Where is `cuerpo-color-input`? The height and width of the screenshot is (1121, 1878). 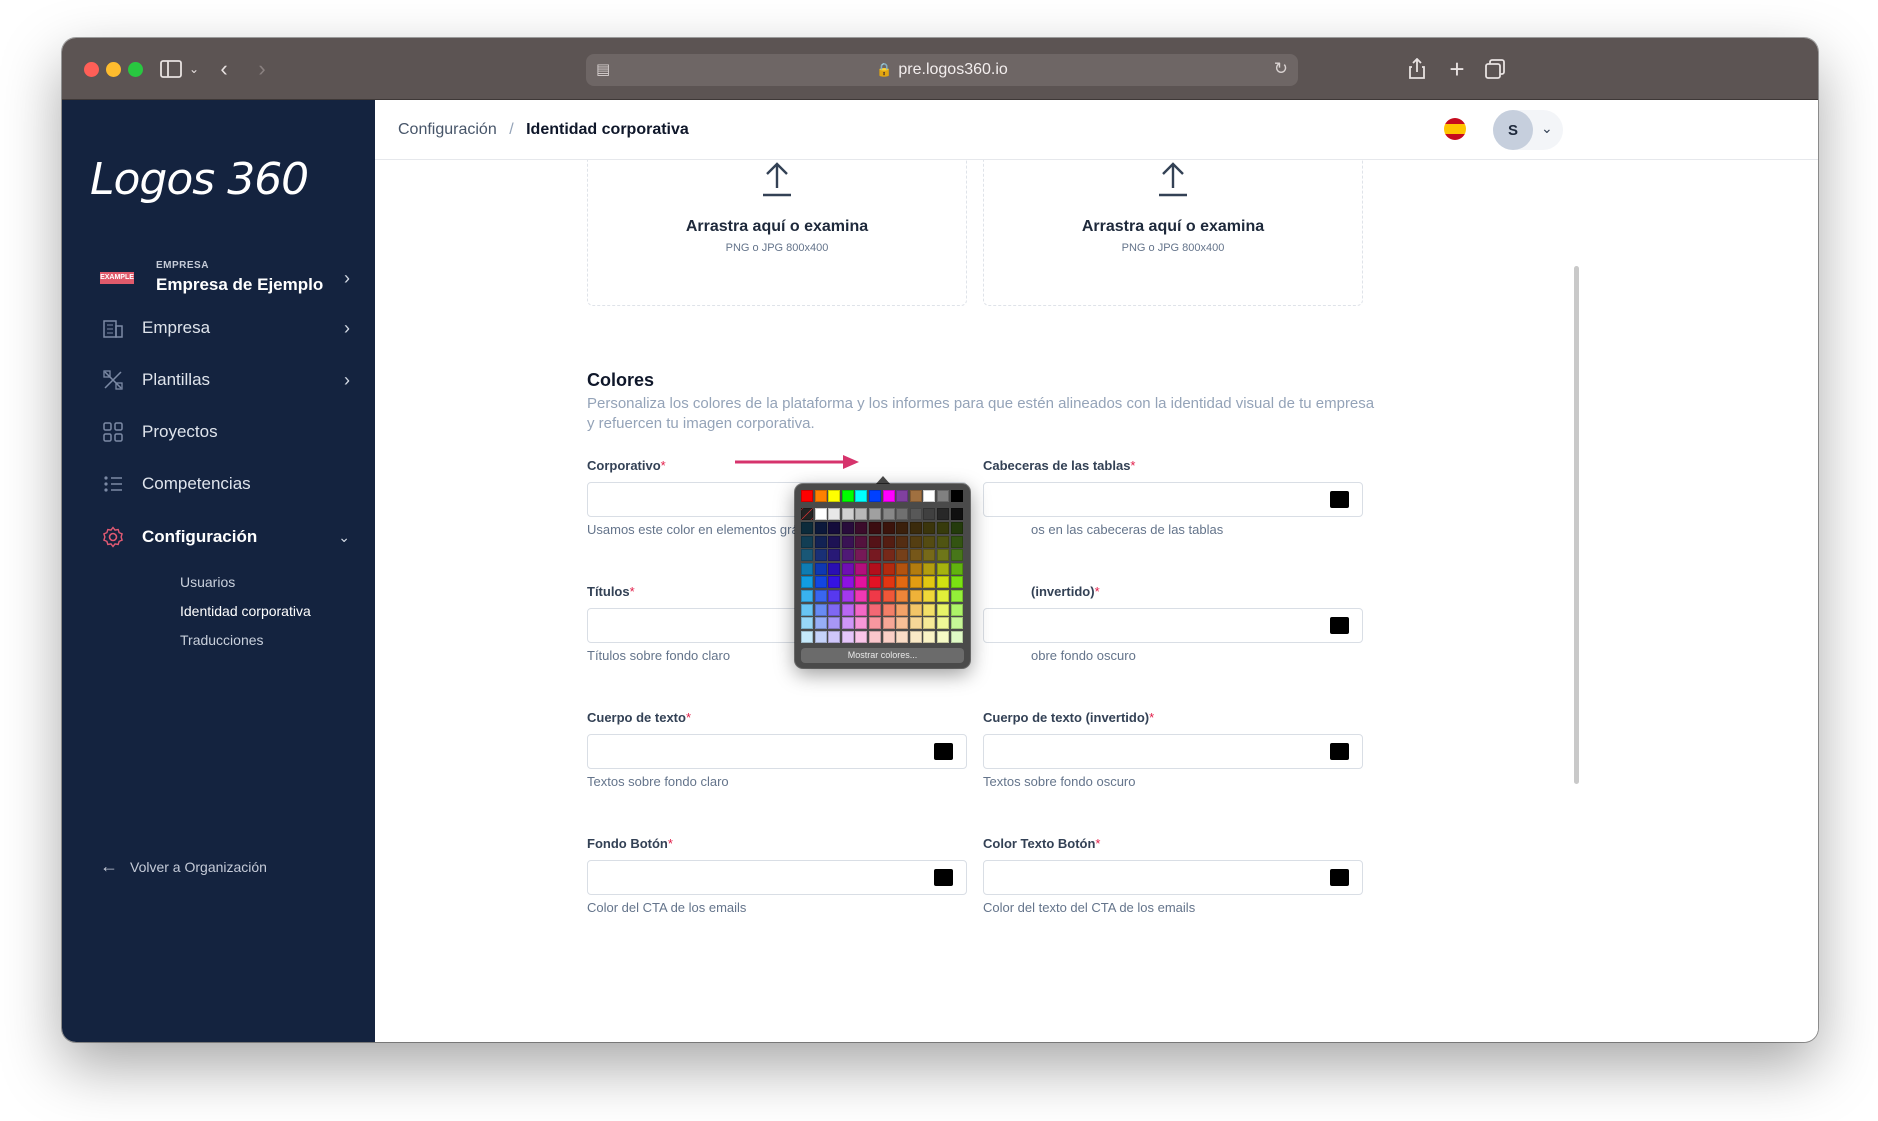
cuerpo-color-input is located at coordinates (777, 751).